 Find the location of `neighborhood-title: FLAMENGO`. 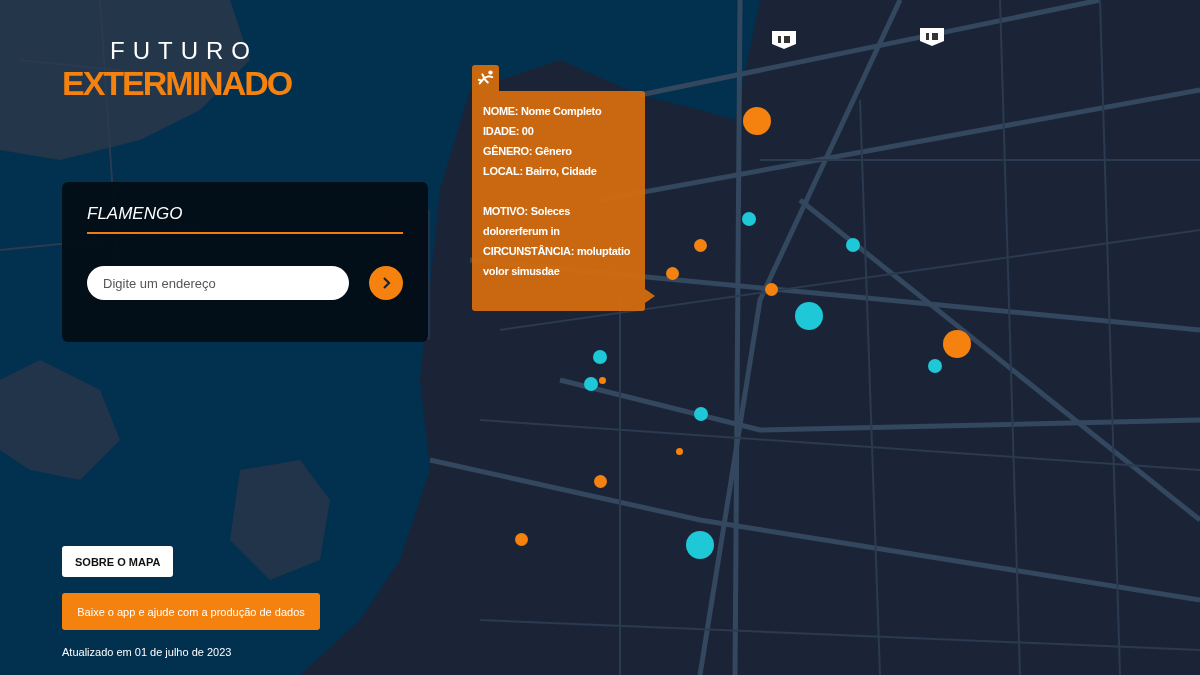

neighborhood-title: FLAMENGO is located at coordinates (245, 219).